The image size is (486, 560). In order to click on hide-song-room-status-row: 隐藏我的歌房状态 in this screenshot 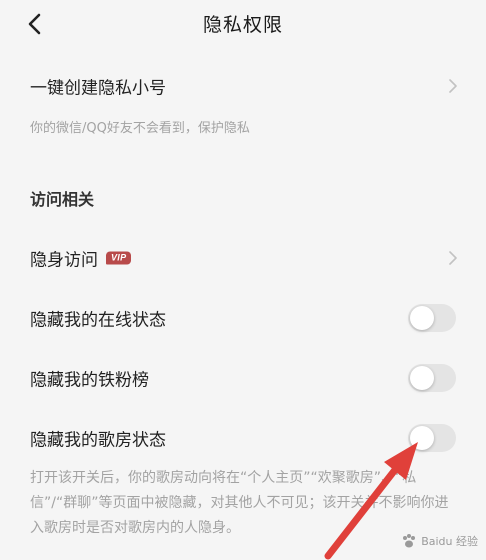, I will do `click(243, 438)`.